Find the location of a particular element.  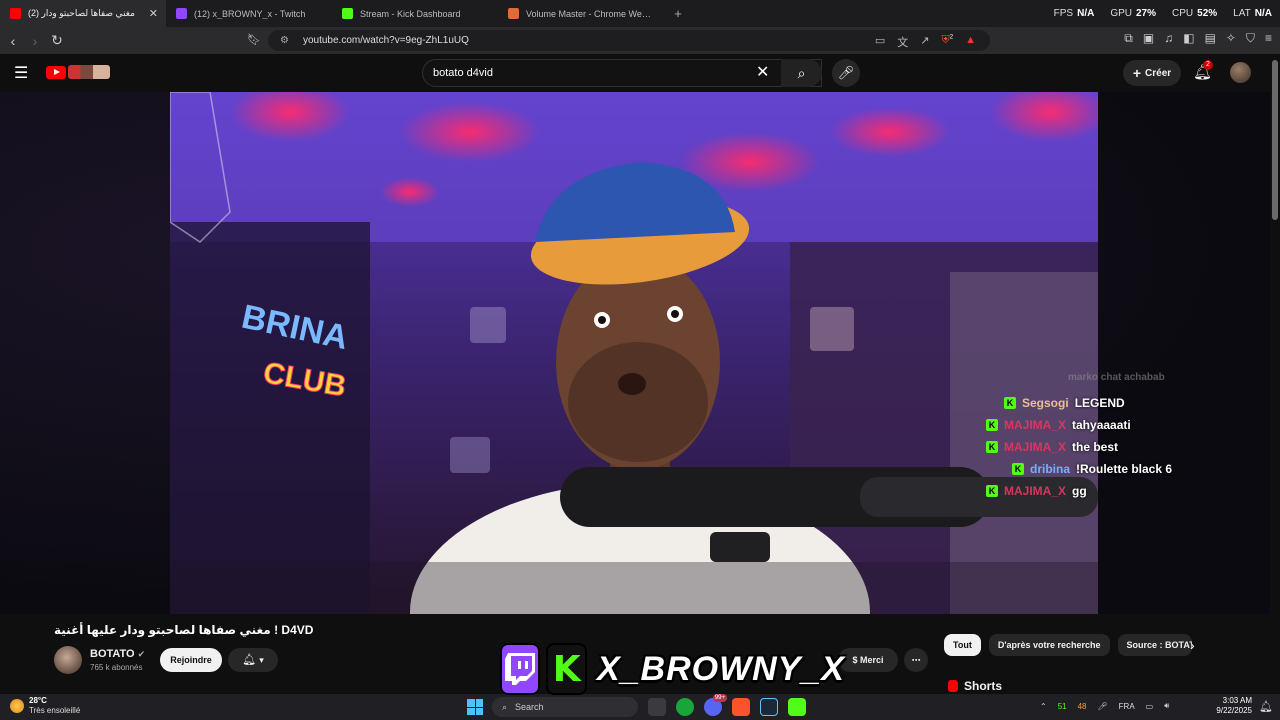

screenshot-icon: ▣ is located at coordinates (1148, 38).